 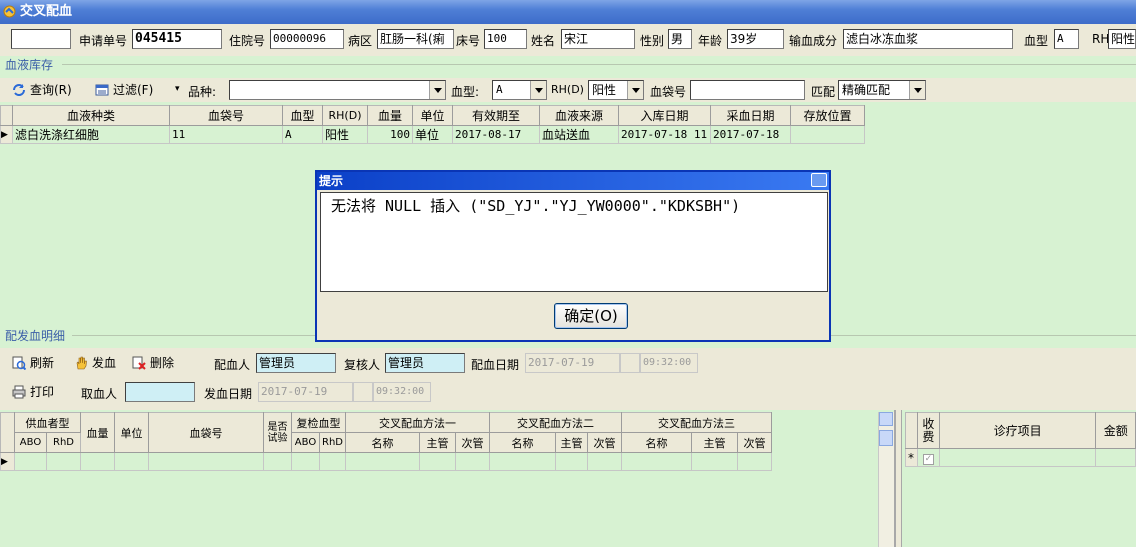 I want to click on refresh-button: 刷新, so click(x=33, y=363).